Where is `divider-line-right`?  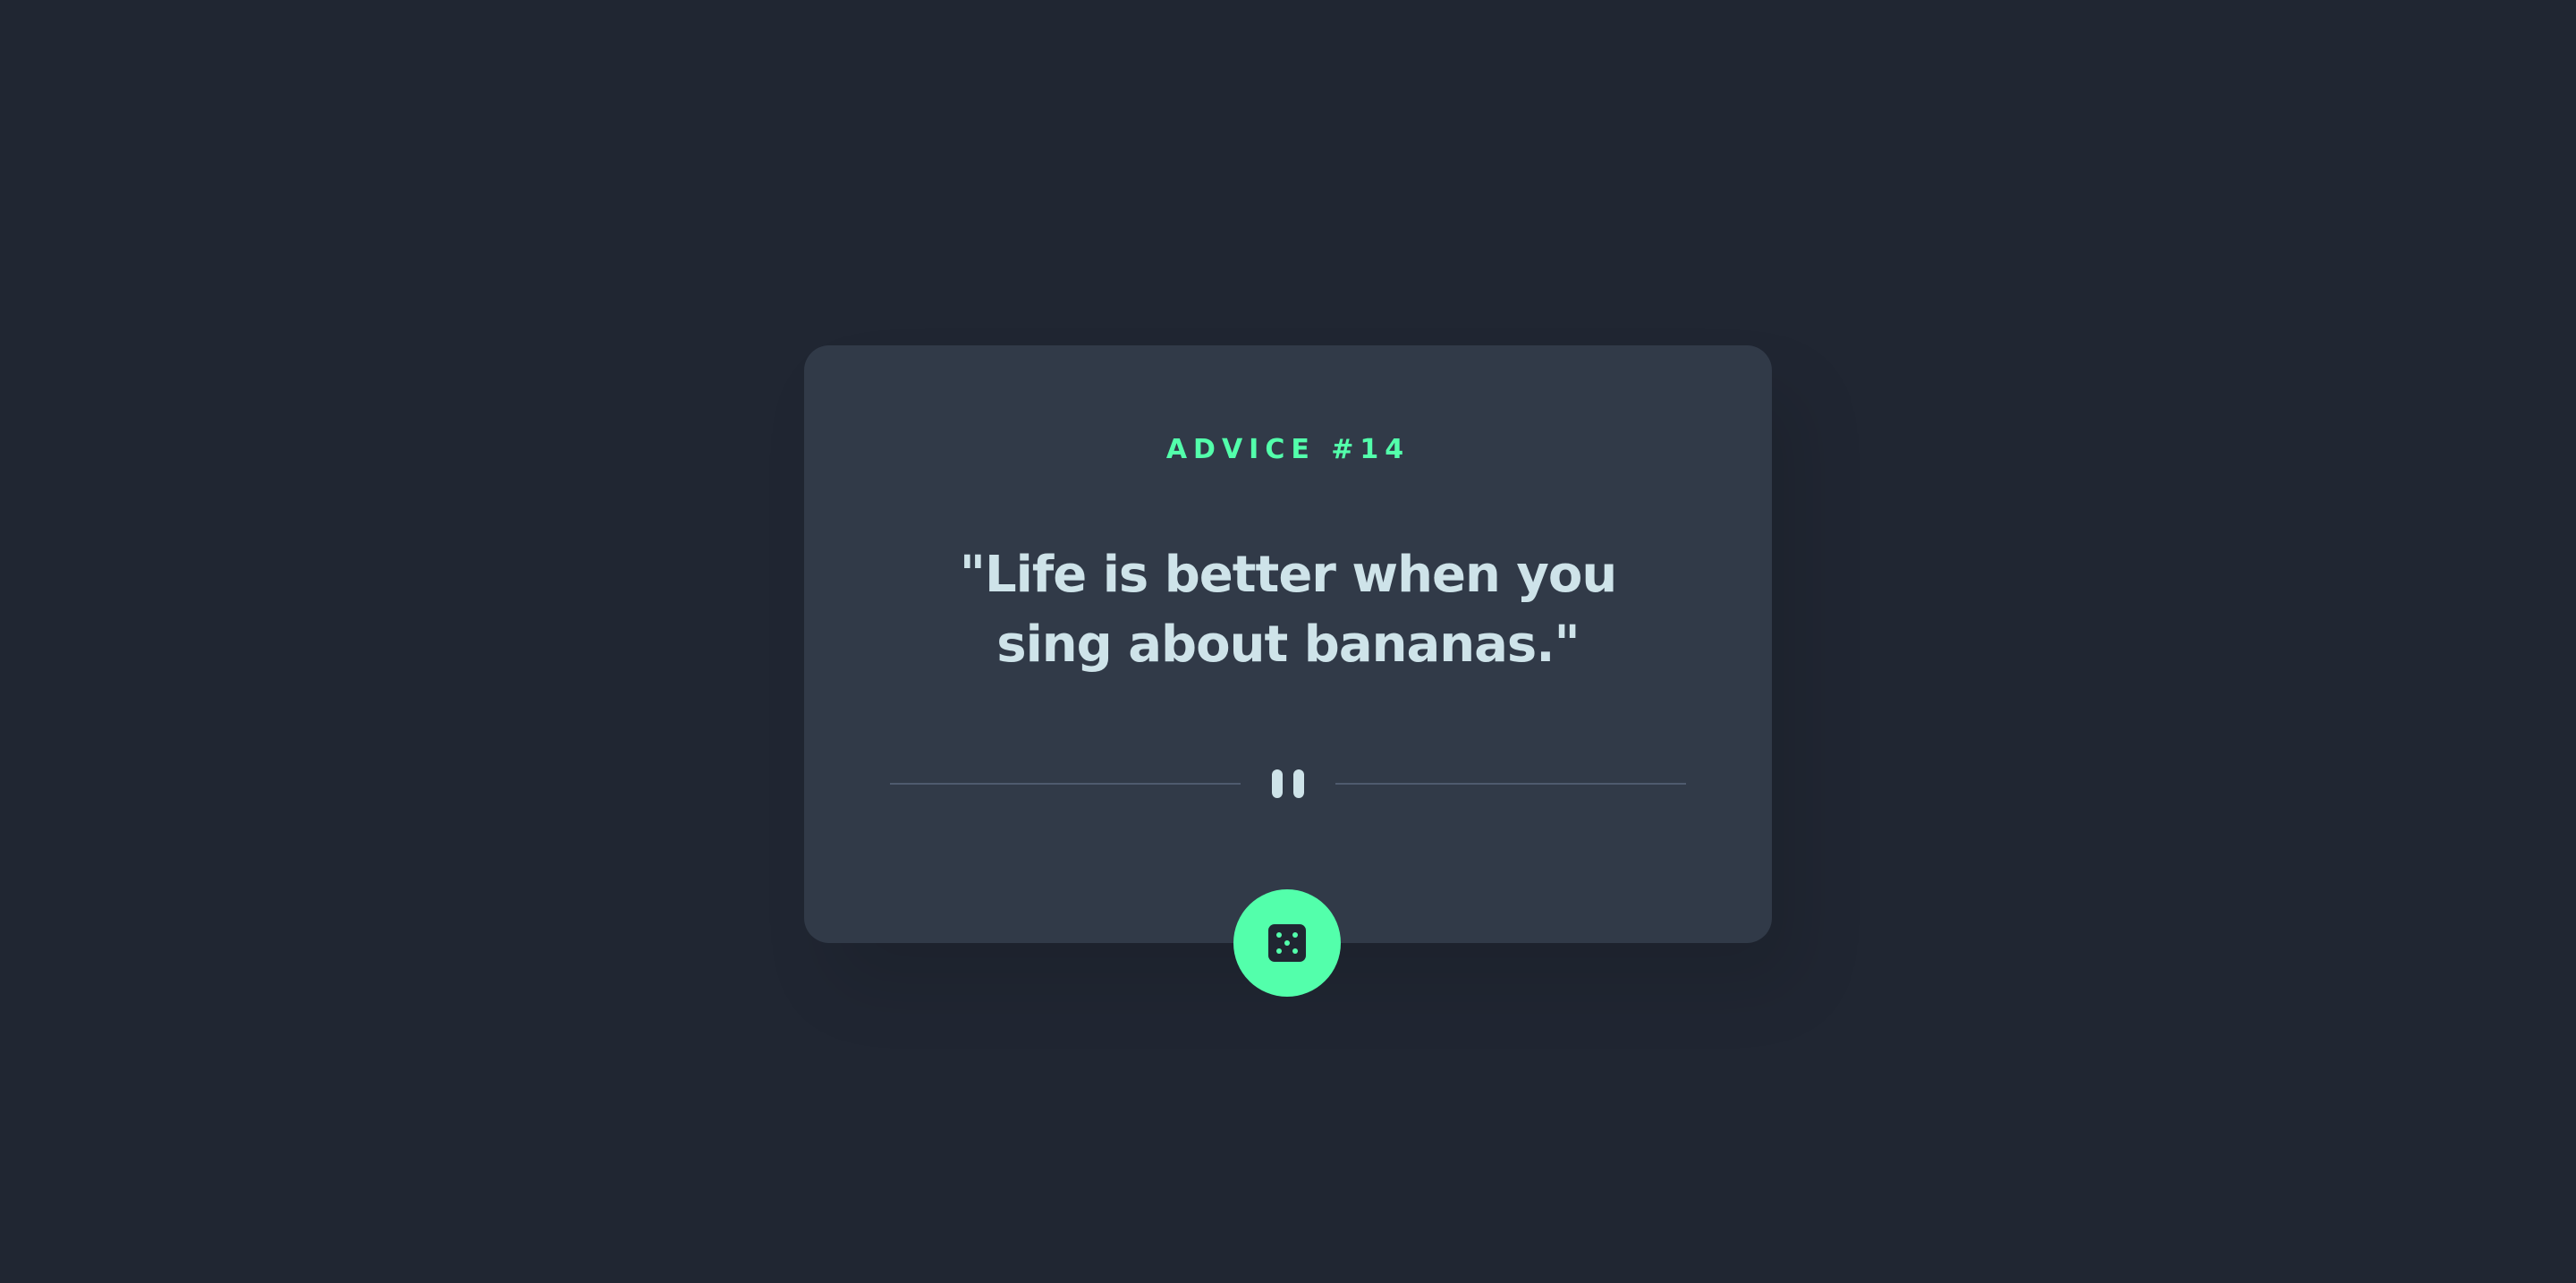 divider-line-right is located at coordinates (1510, 784).